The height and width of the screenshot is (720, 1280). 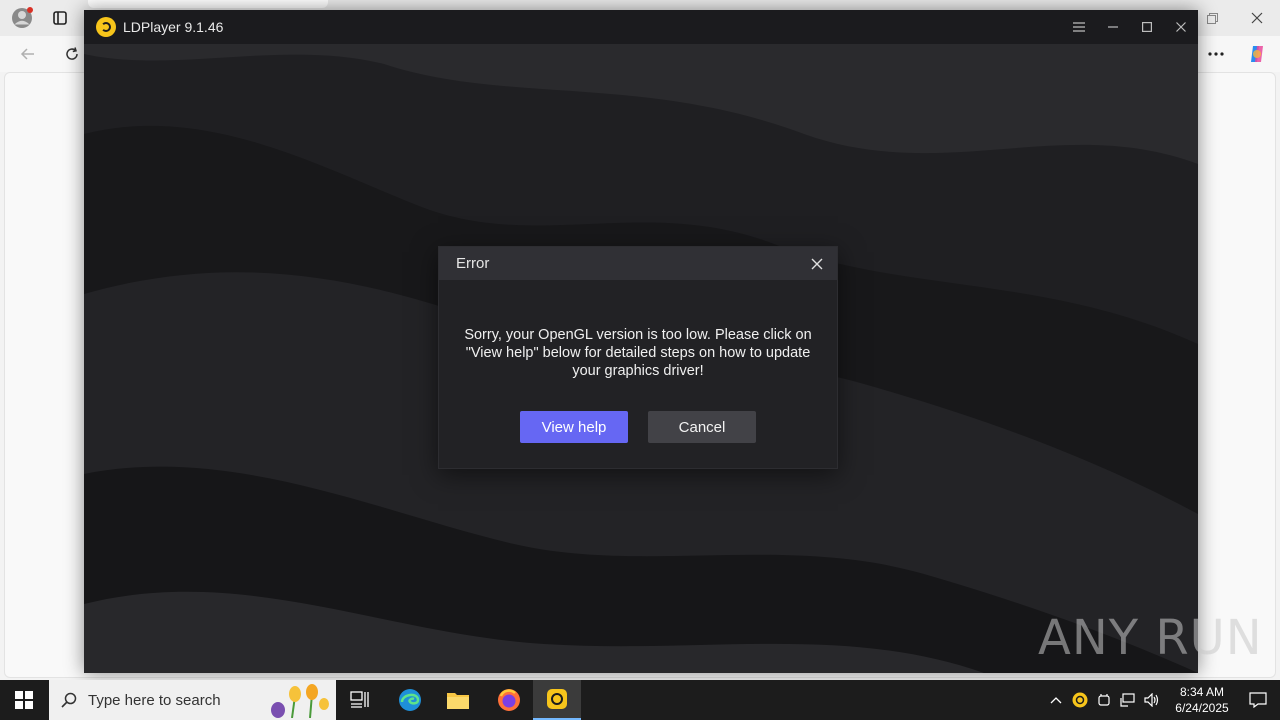 What do you see at coordinates (1202, 692) in the screenshot?
I see `clock-time: 8:34 AM` at bounding box center [1202, 692].